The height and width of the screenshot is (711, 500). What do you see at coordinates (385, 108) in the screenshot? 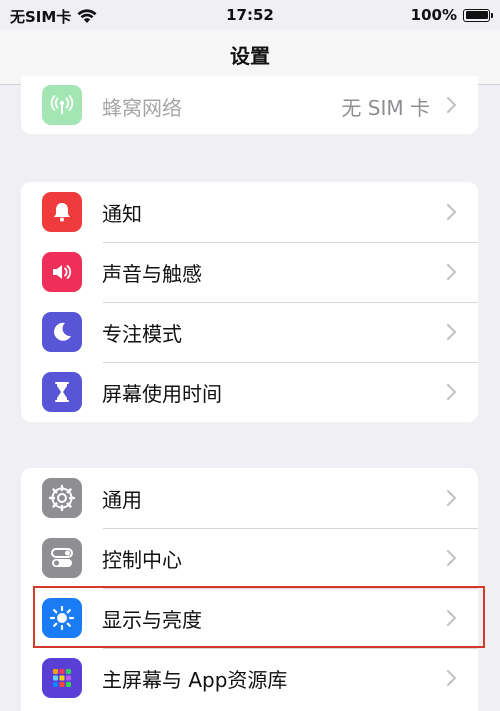
I see `row-value: 无 SIM 卡` at bounding box center [385, 108].